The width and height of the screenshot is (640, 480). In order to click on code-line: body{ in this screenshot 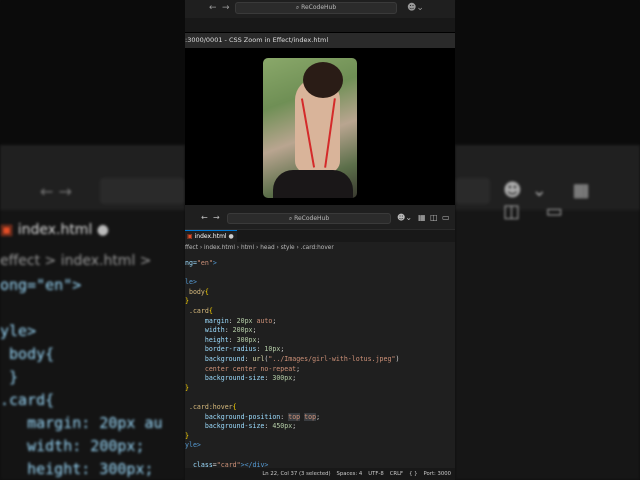, I will do `click(197, 292)`.